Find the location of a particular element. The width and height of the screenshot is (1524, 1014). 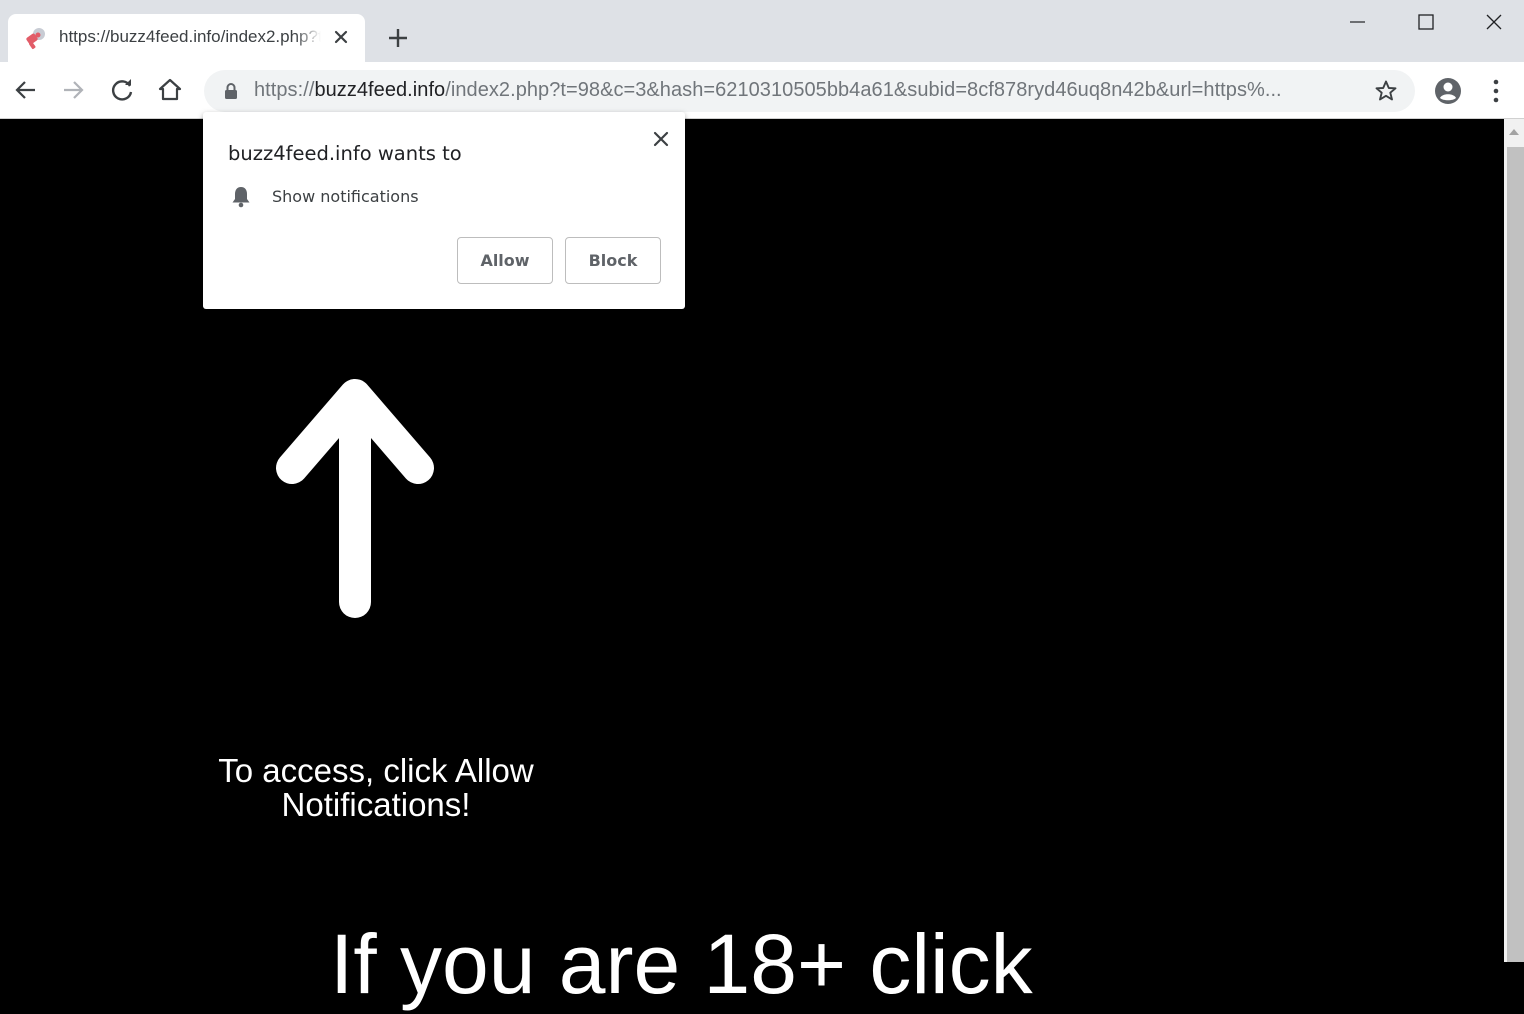

instruction-line-1: To access, click Allow is located at coordinates (376, 770).